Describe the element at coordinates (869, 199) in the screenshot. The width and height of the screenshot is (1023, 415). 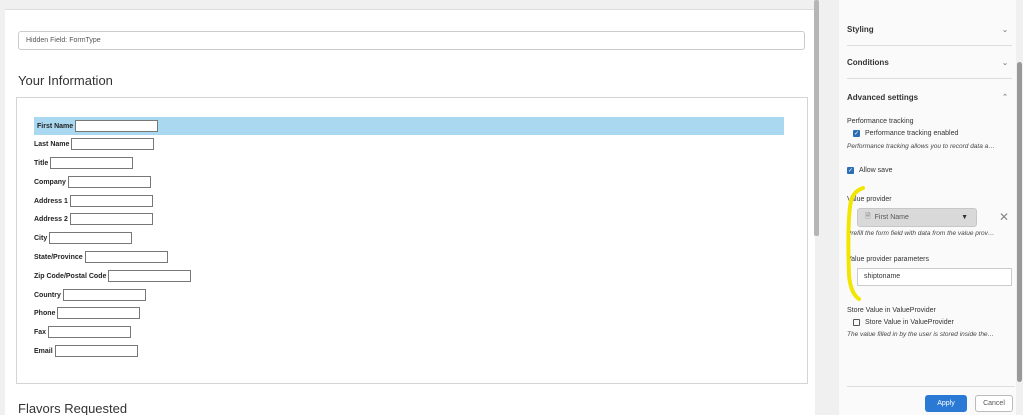
I see `value-provider-label: Value provider` at that location.